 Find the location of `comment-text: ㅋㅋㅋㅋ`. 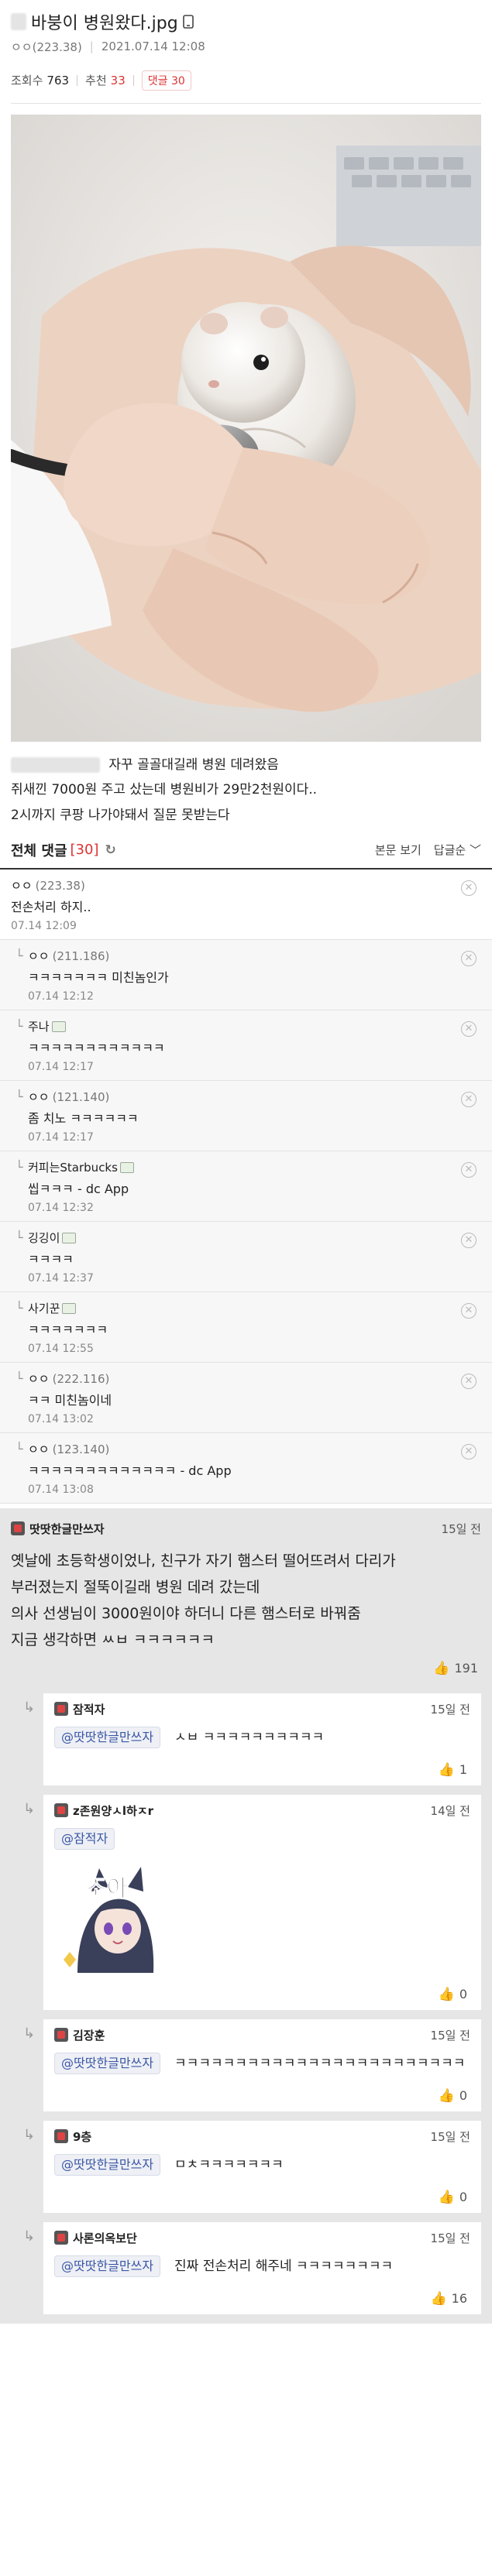

comment-text: ㅋㅋㅋㅋ is located at coordinates (51, 1259).